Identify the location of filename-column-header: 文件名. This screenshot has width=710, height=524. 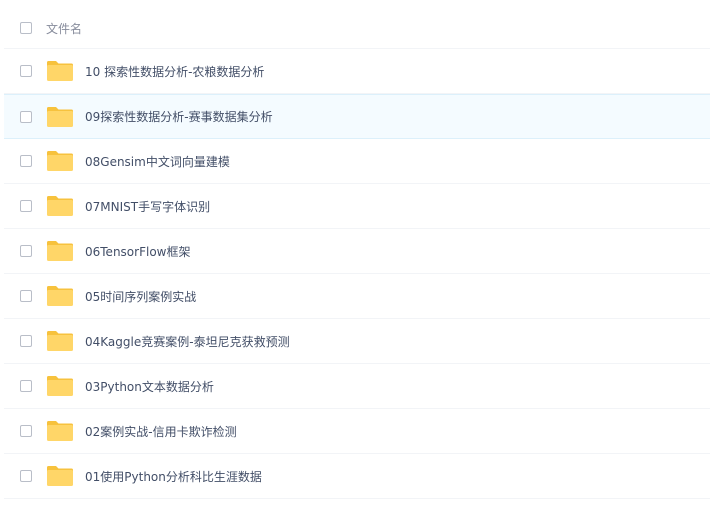
(64, 28).